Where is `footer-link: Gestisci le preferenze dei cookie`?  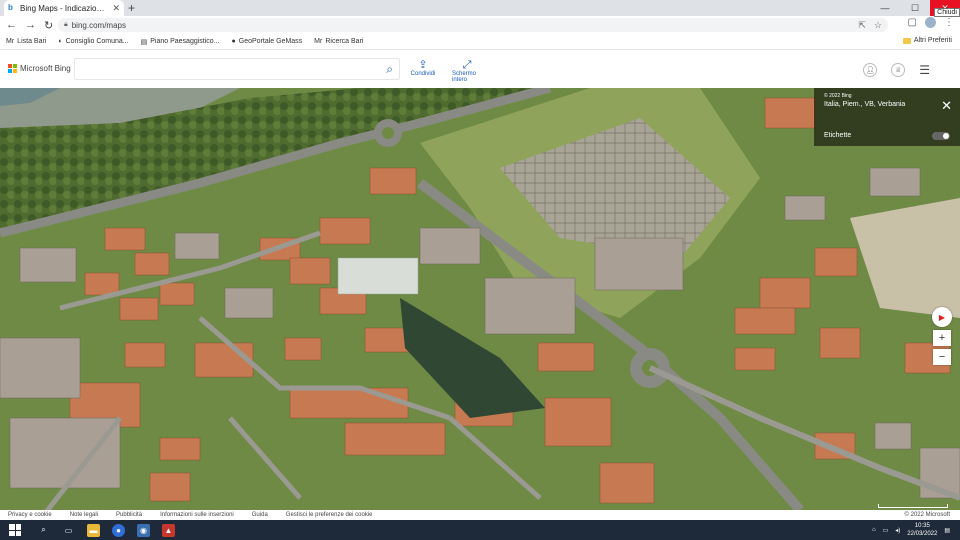 footer-link: Gestisci le preferenze dei cookie is located at coordinates (329, 515).